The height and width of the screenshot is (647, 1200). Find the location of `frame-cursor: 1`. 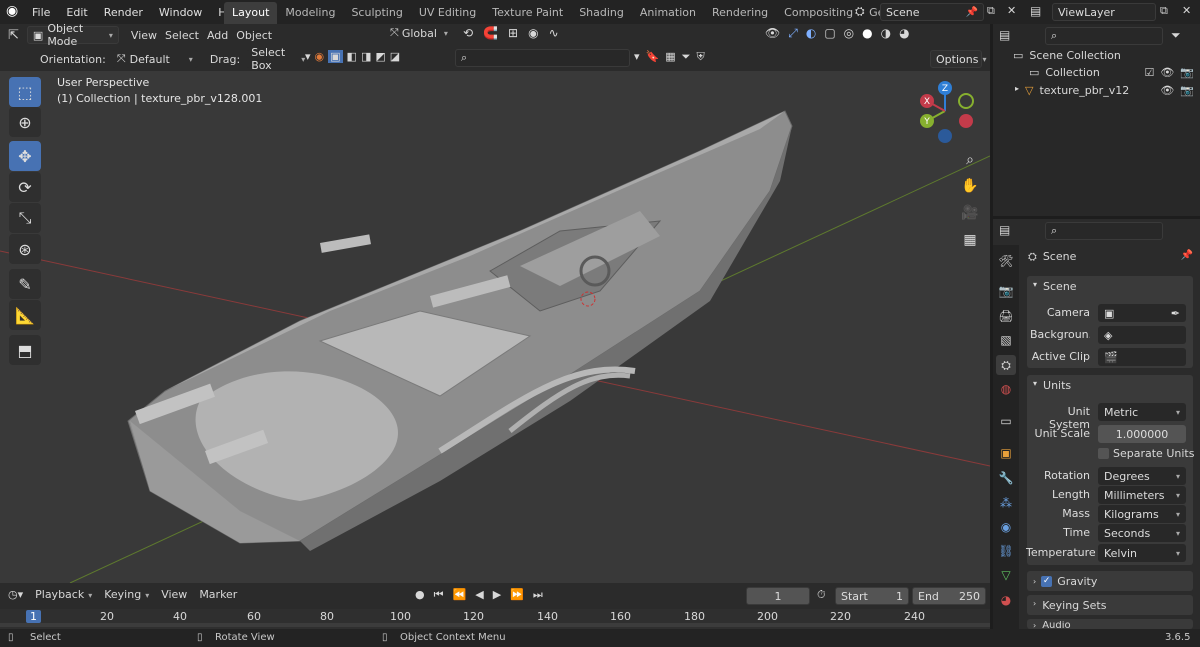

frame-cursor: 1 is located at coordinates (33, 616).